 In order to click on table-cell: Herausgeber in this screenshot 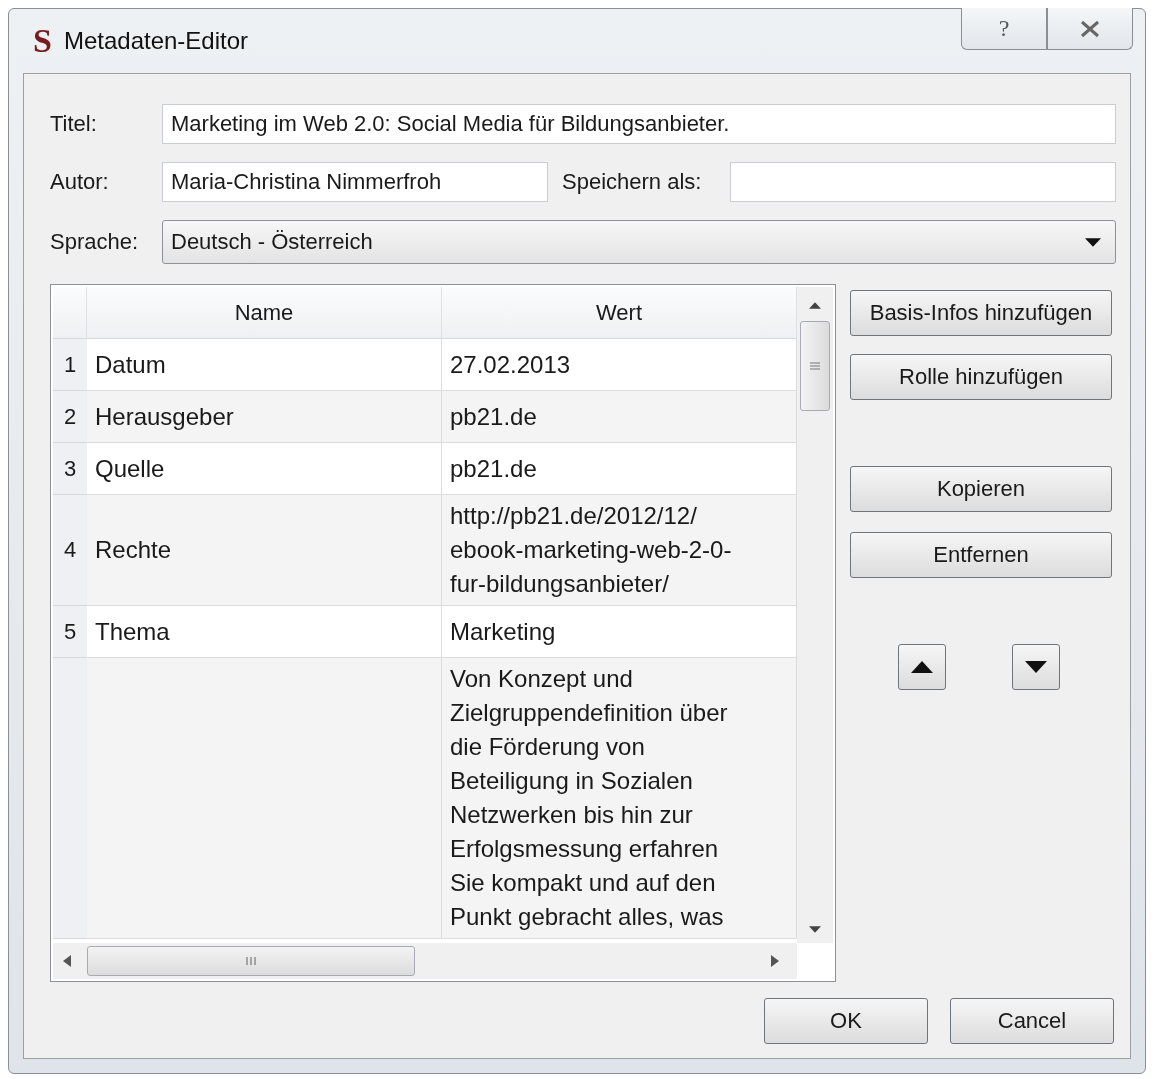, I will do `click(264, 417)`.